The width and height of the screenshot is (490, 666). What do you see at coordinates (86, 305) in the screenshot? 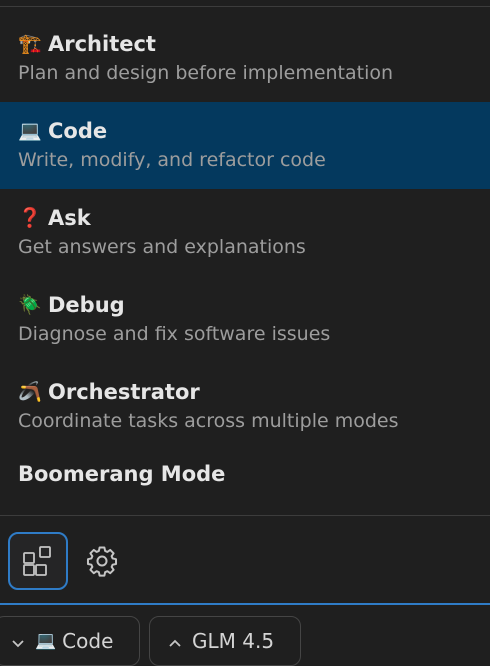
I see `mode-name: Debug` at bounding box center [86, 305].